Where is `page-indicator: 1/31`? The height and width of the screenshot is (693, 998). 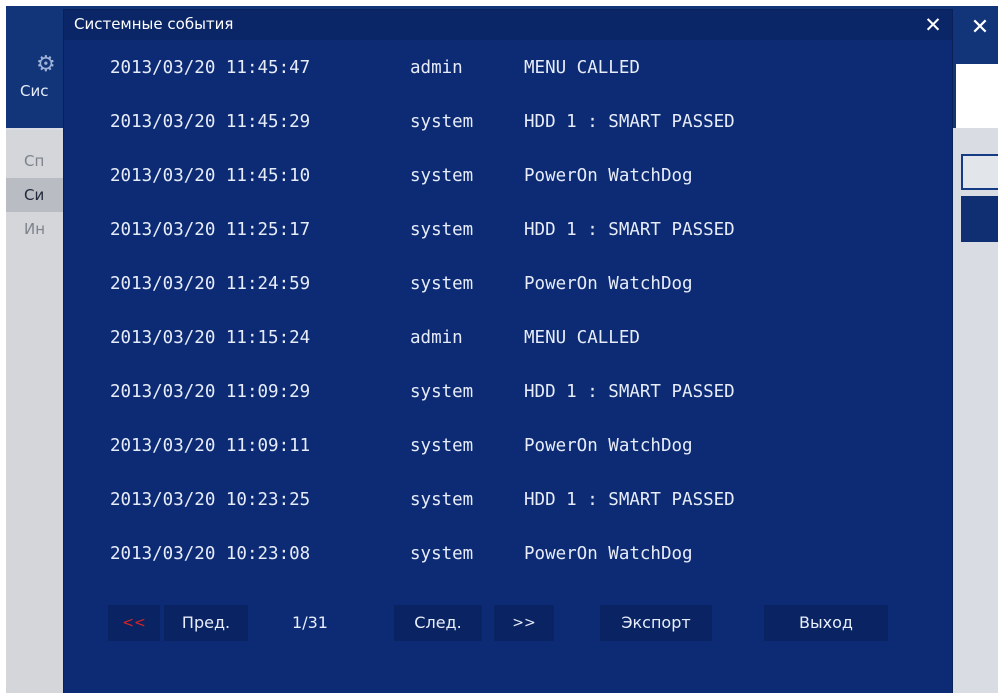 page-indicator: 1/31 is located at coordinates (310, 622).